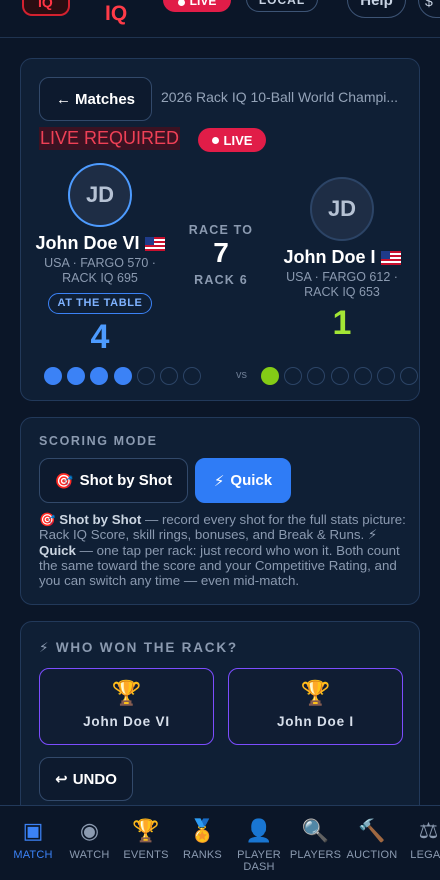 This screenshot has width=440, height=880. Describe the element at coordinates (342, 209) in the screenshot. I see `player-two-avatar: JD` at that location.